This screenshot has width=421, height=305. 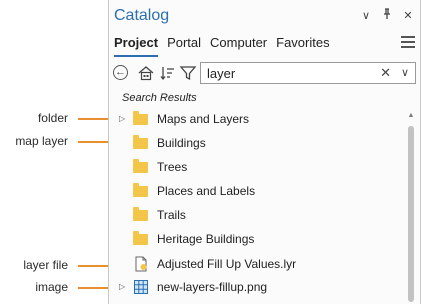 What do you see at coordinates (264, 16) in the screenshot?
I see `pane-titlebar: Catalog ∨ ✕` at bounding box center [264, 16].